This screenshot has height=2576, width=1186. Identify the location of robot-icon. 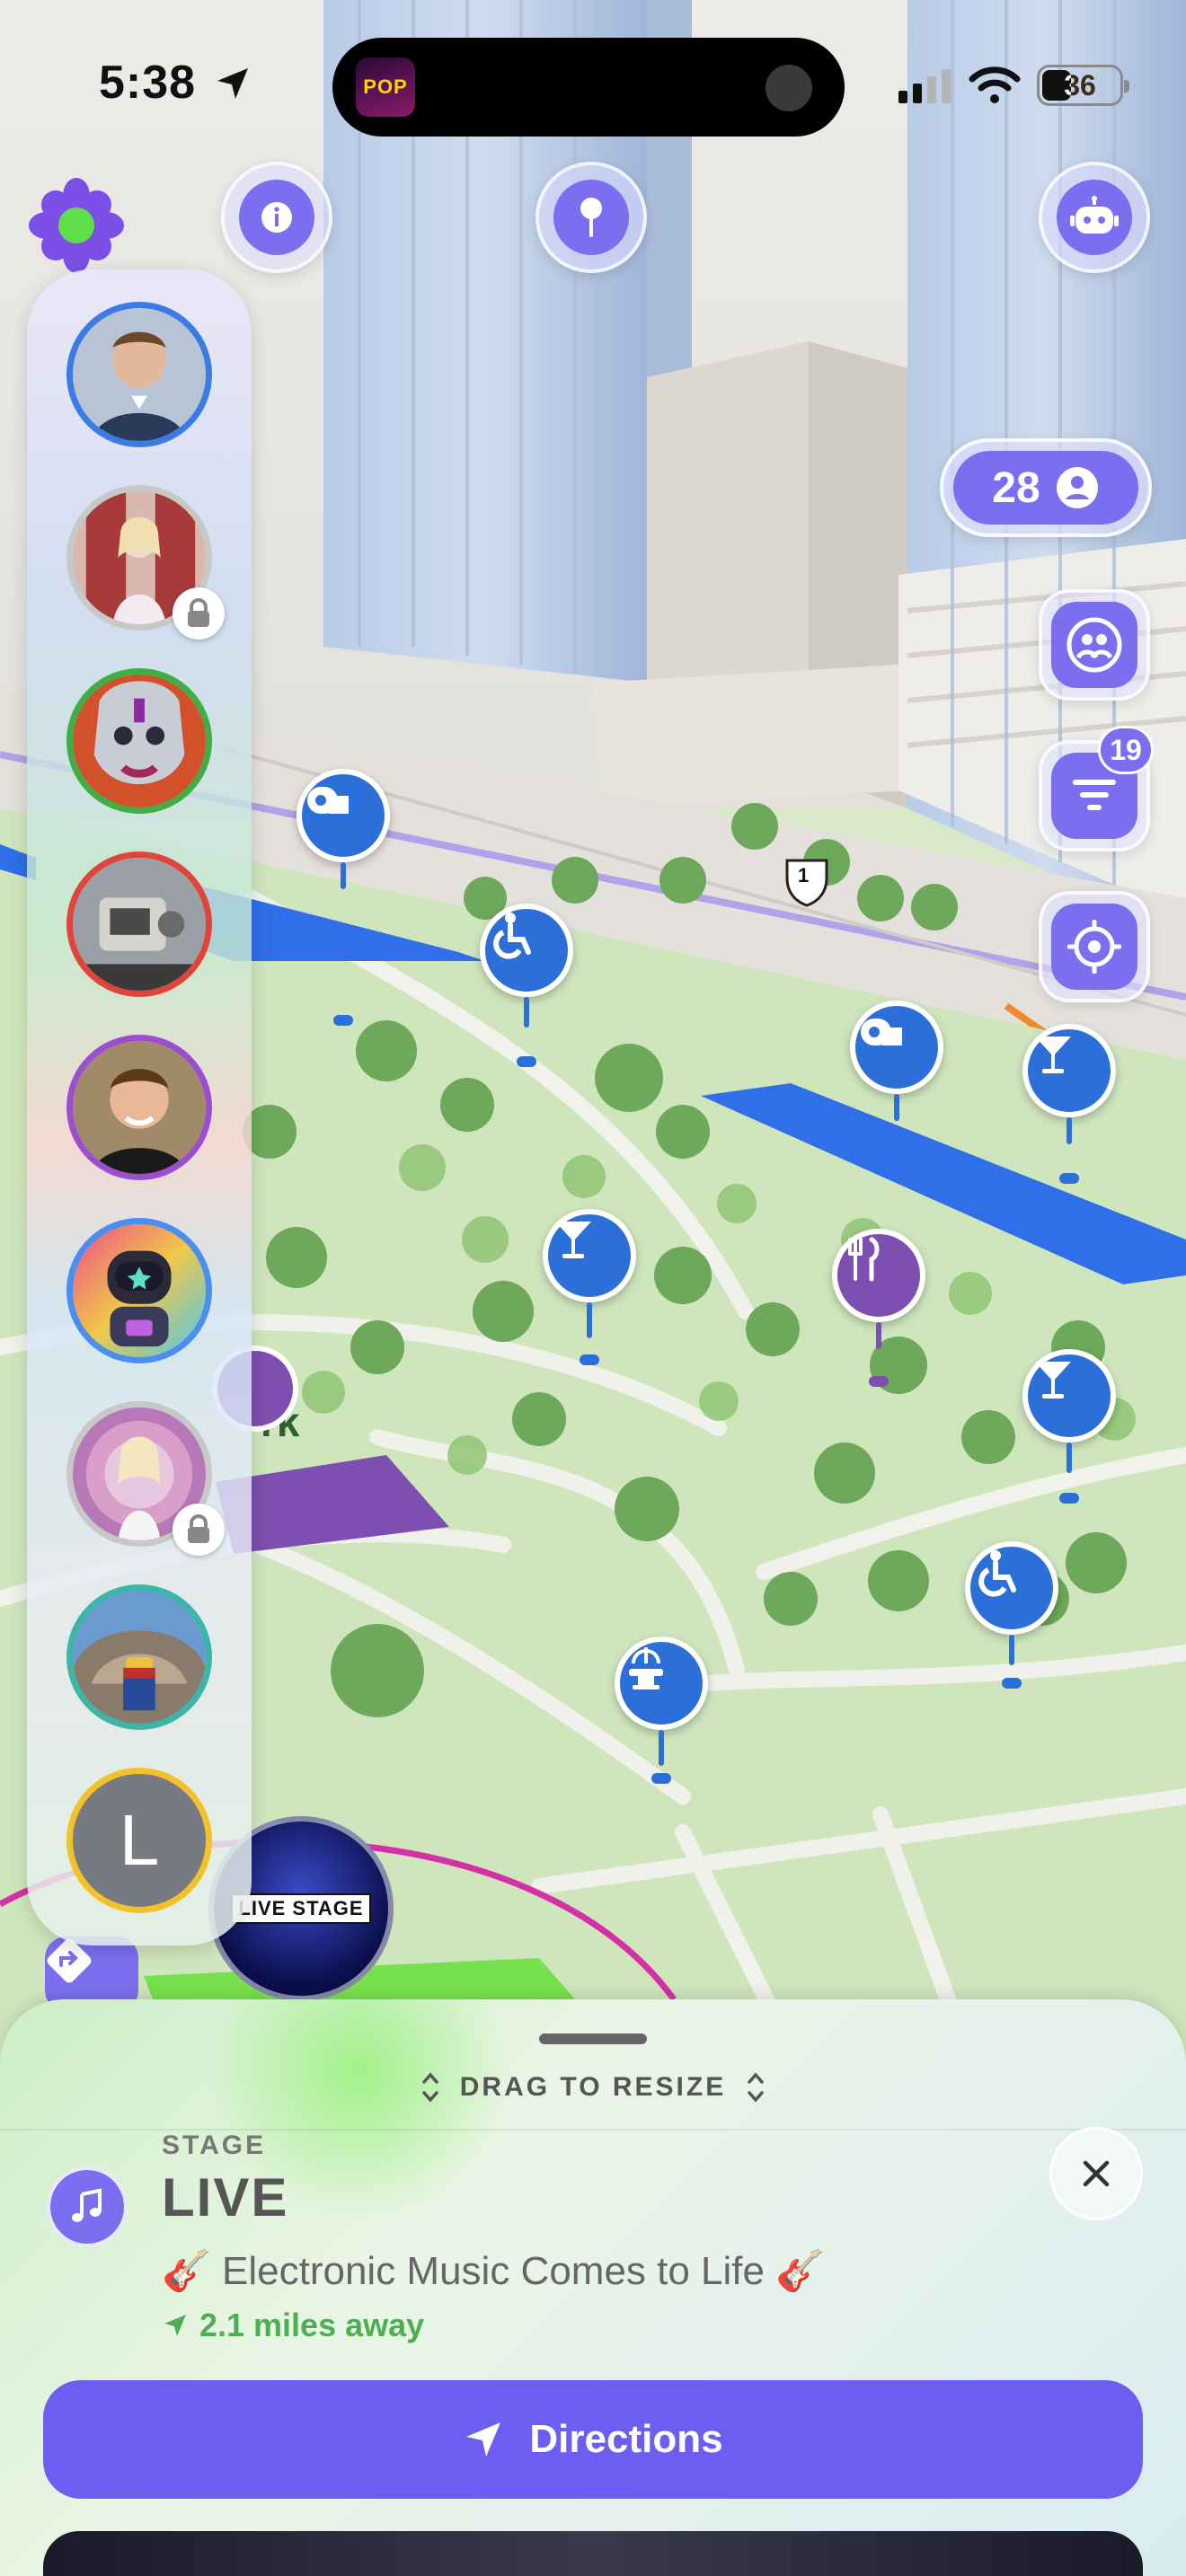
(1094, 215).